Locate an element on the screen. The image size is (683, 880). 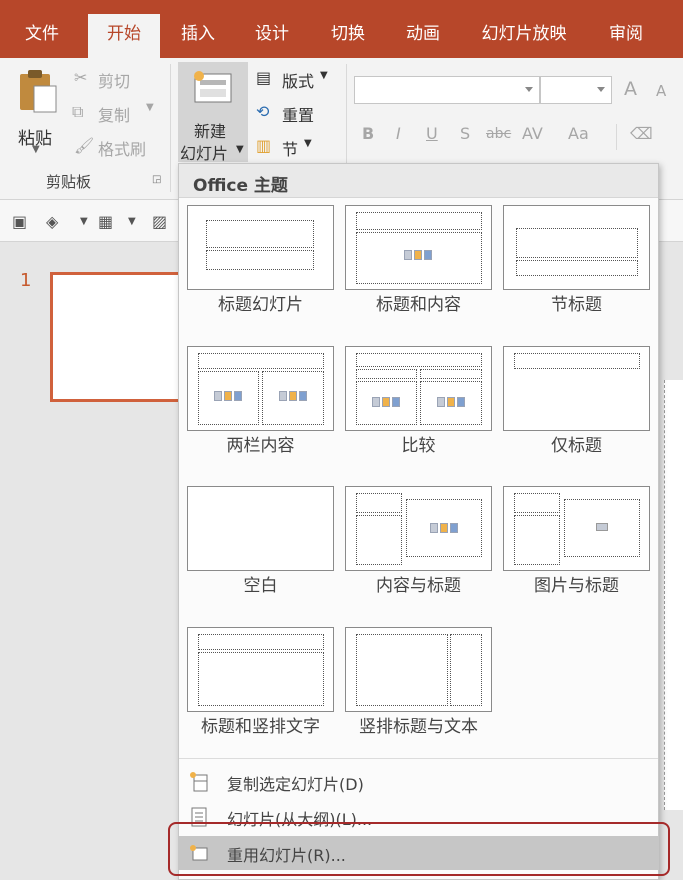
tab-animations: 动画 is located at coordinates (423, 36).